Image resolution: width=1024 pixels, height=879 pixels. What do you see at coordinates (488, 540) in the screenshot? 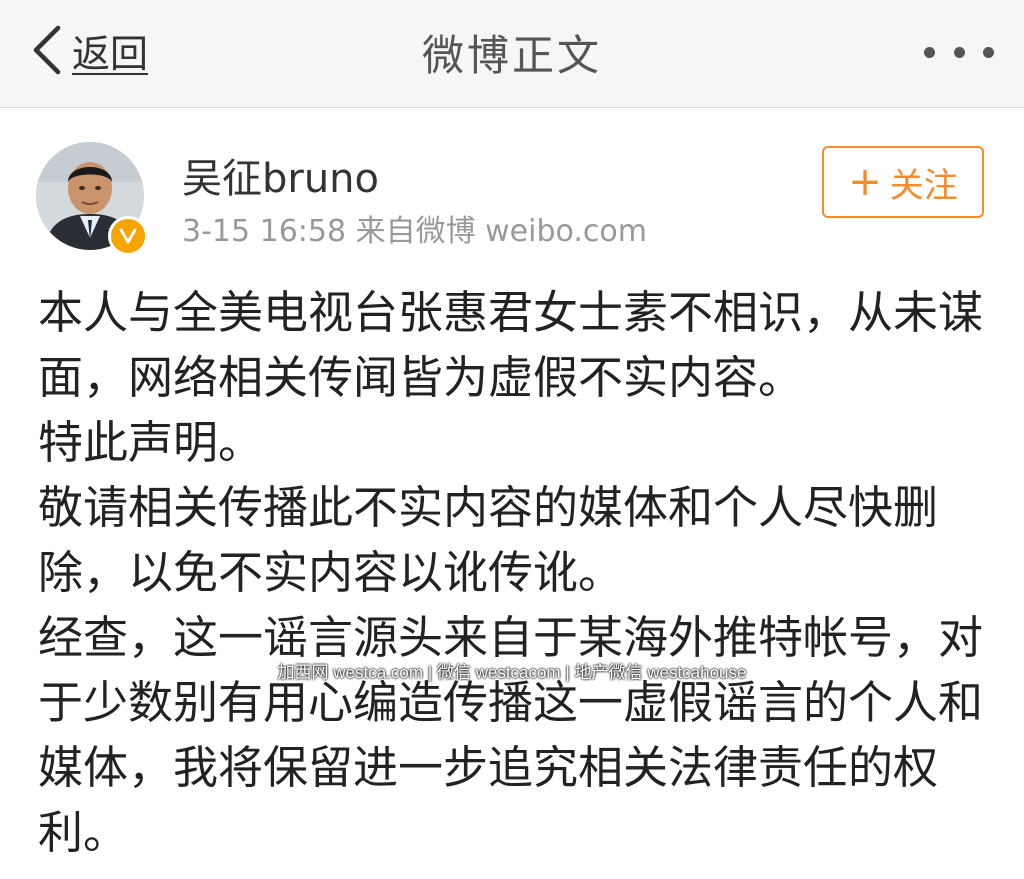
I see `post-paragraph: 敬请相关传播此不实内容的媒体和个人尽快删除，以免不实内容以讹传讹。` at bounding box center [488, 540].